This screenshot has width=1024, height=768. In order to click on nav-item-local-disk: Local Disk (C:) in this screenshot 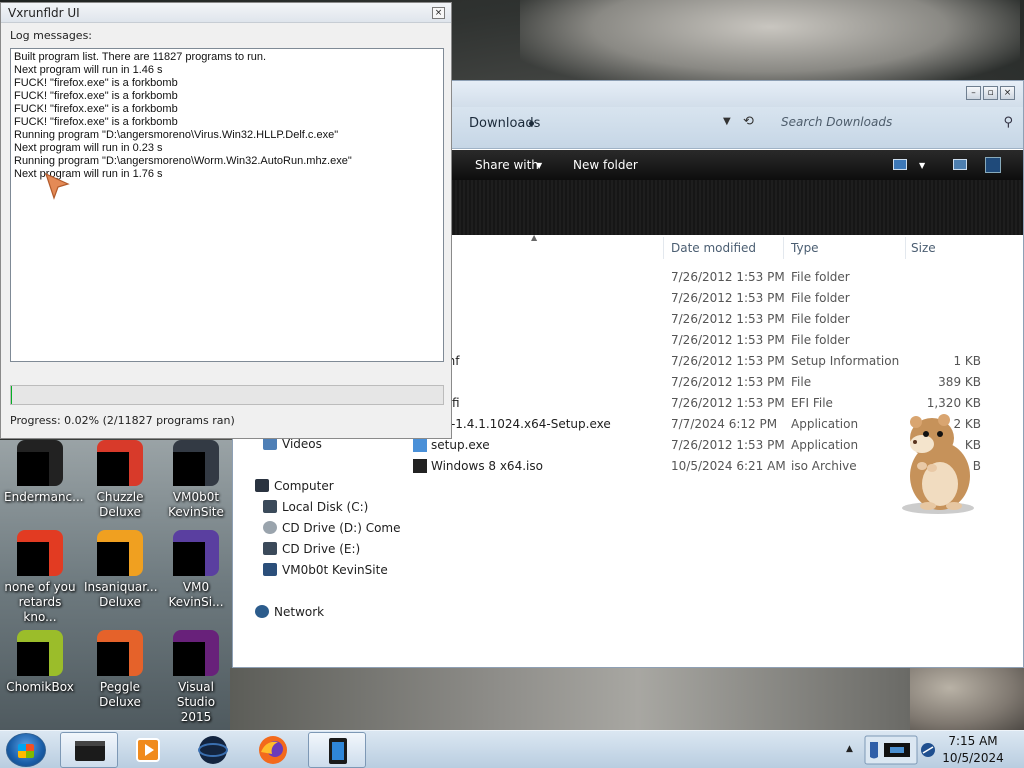, I will do `click(315, 507)`.